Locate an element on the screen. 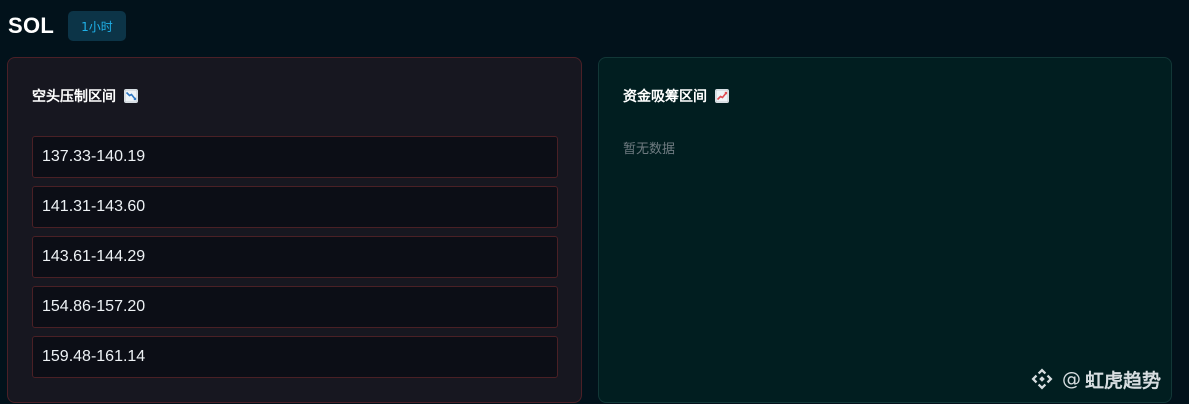 Image resolution: width=1189 pixels, height=404 pixels. accumulation-empty-message: 暂无数据 is located at coordinates (649, 149).